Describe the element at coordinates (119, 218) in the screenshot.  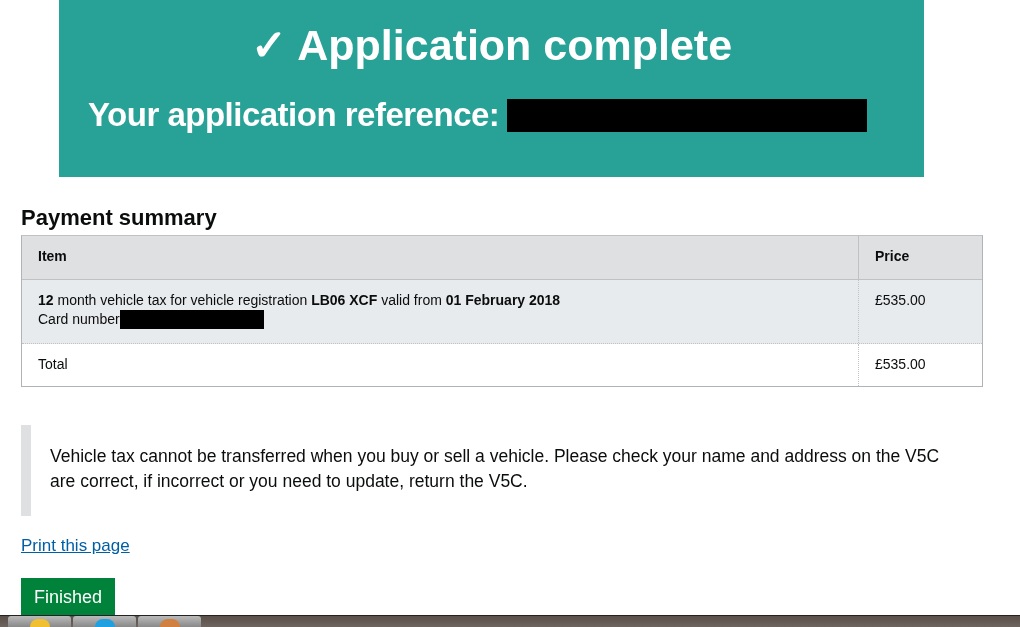
I see `section-heading: Payment summary` at that location.